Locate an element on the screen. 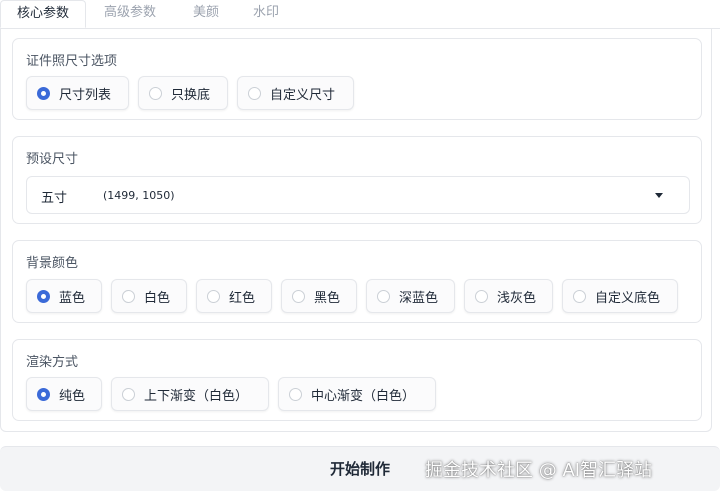 The height and width of the screenshot is (499, 720). group-title-photo-size: 证件照尺寸选项 is located at coordinates (72, 61).